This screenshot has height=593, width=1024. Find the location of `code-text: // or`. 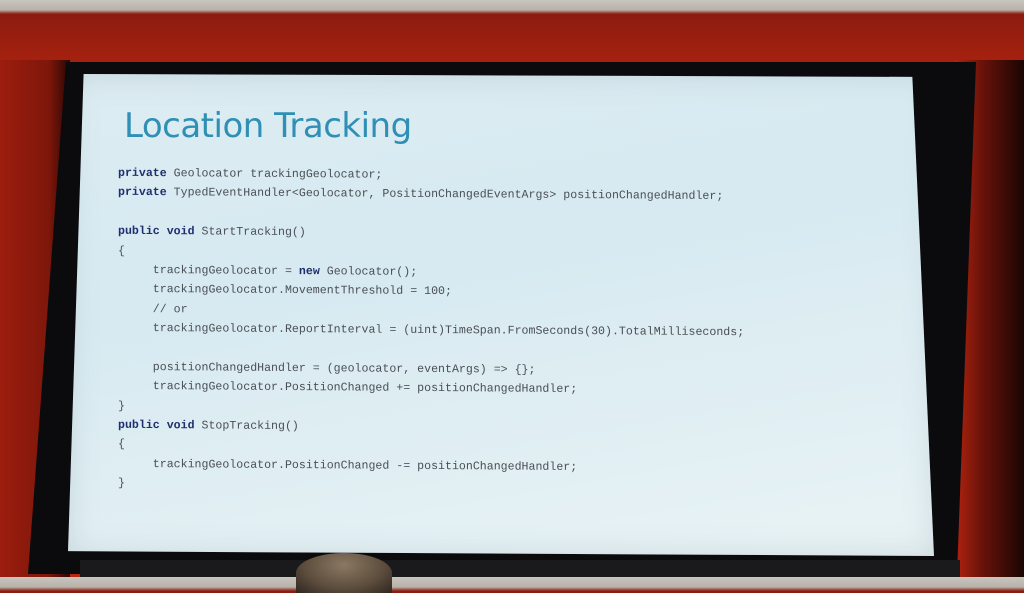

code-text: // or is located at coordinates (153, 309).